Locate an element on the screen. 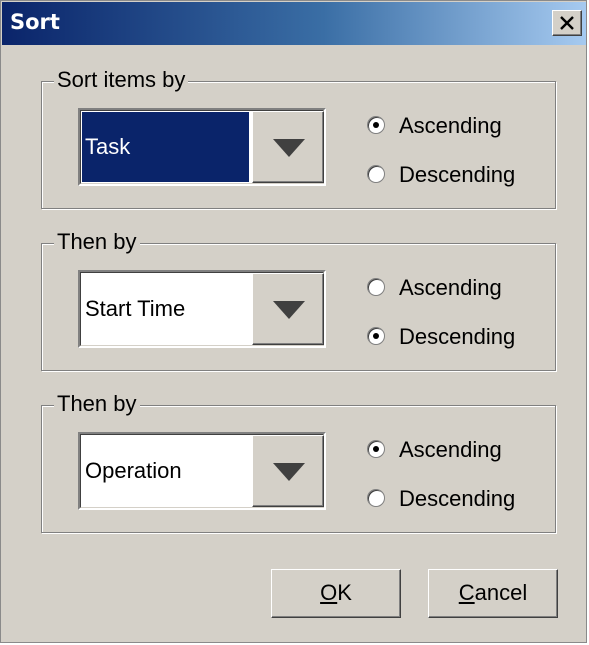  cancel-label-rest: ancel is located at coordinates (501, 592).